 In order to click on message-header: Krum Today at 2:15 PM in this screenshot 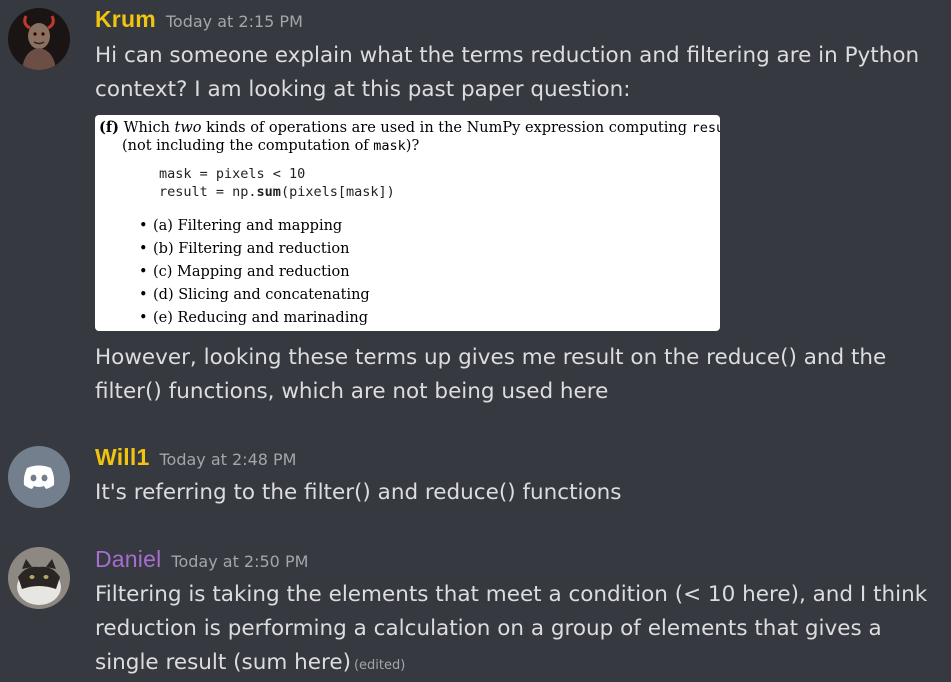, I will do `click(199, 19)`.